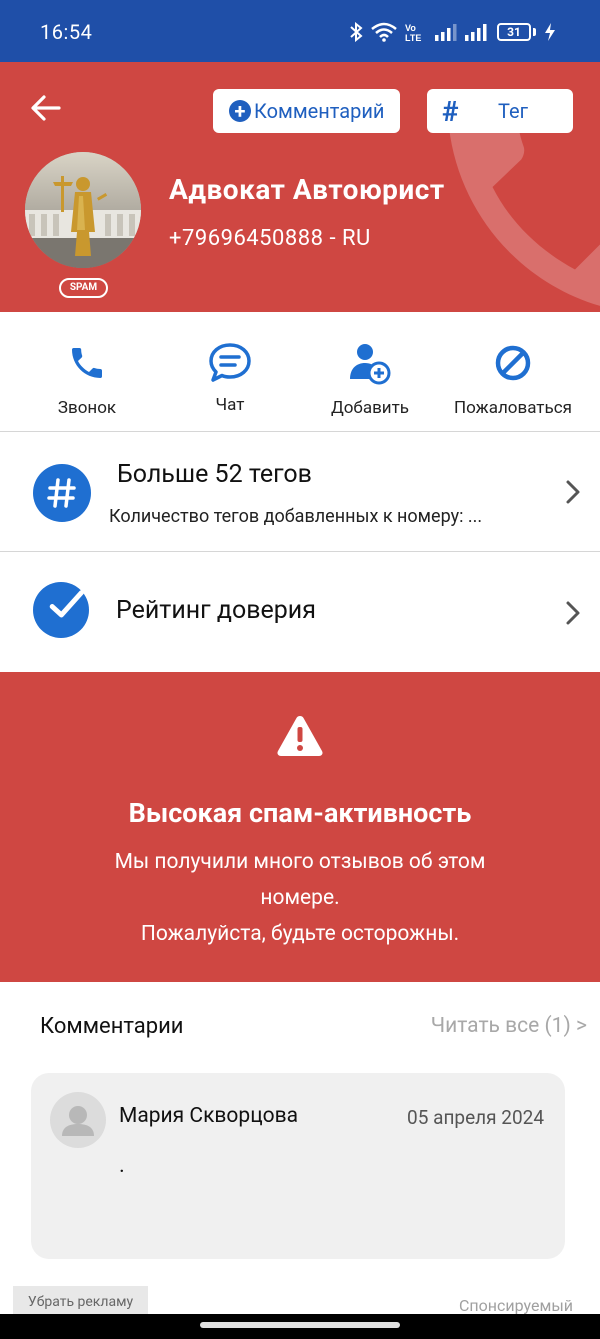 Image resolution: width=600 pixels, height=1339 pixels. What do you see at coordinates (298, 1166) in the screenshot?
I see `comment-card: Мария Скворцова 05 апреля 2024 .` at bounding box center [298, 1166].